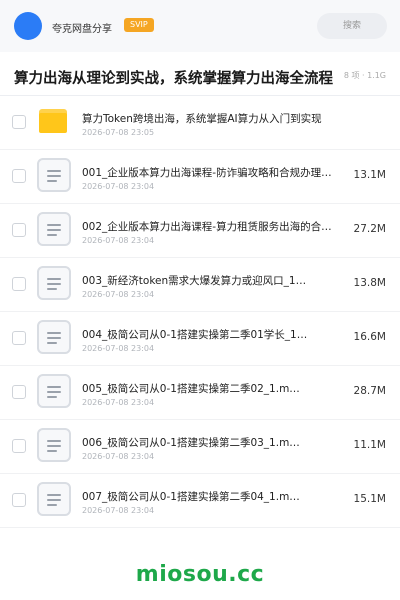 The height and width of the screenshot is (600, 400). What do you see at coordinates (53, 121) in the screenshot?
I see `folder-icon` at bounding box center [53, 121].